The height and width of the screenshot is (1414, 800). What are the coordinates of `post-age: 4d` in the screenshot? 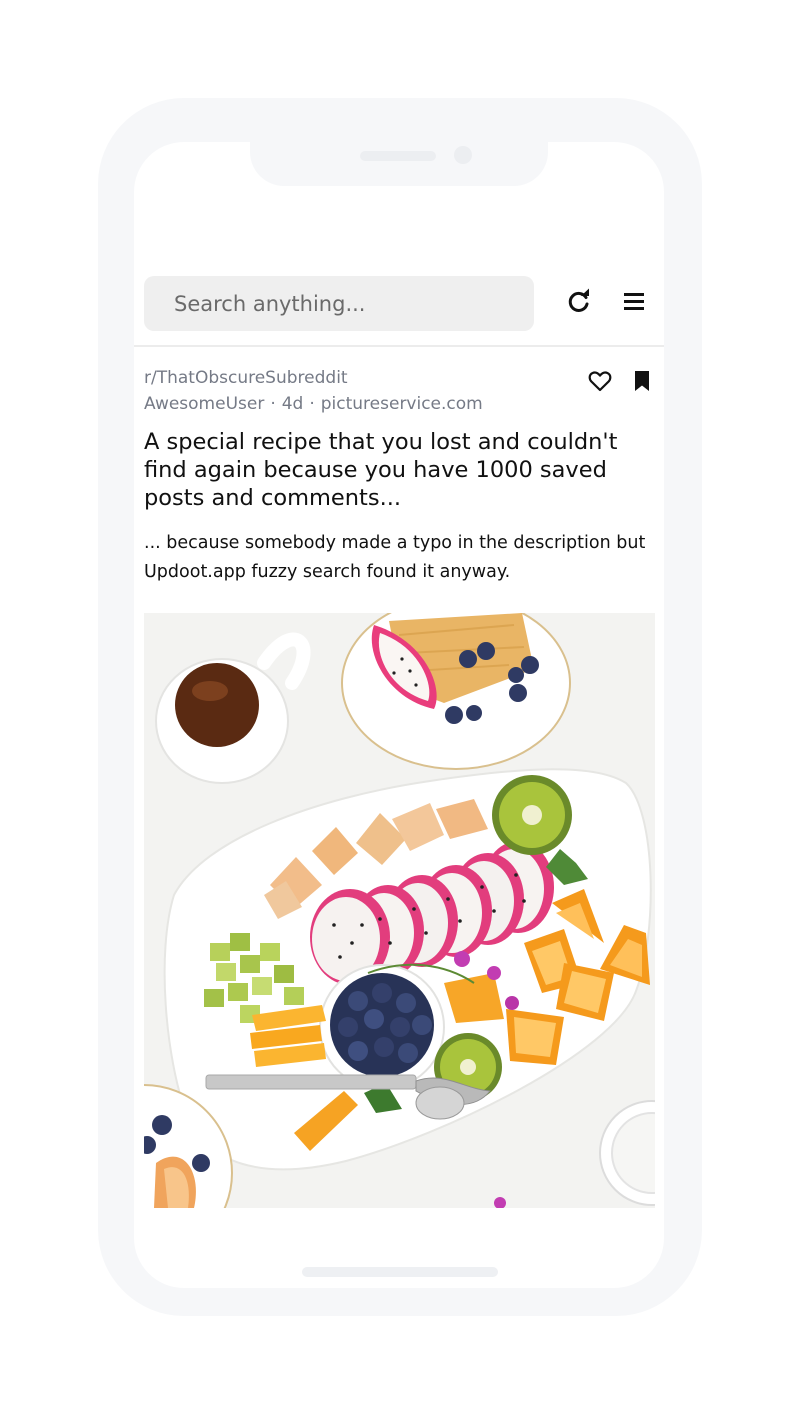 It's located at (292, 404).